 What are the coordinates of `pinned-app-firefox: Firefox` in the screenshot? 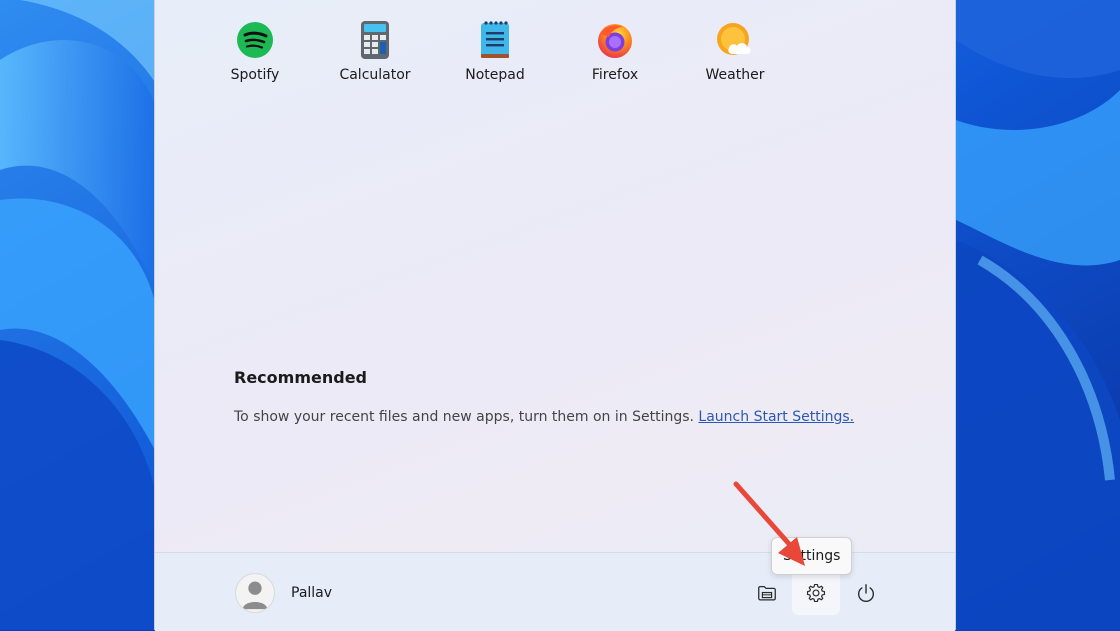 It's located at (615, 51).